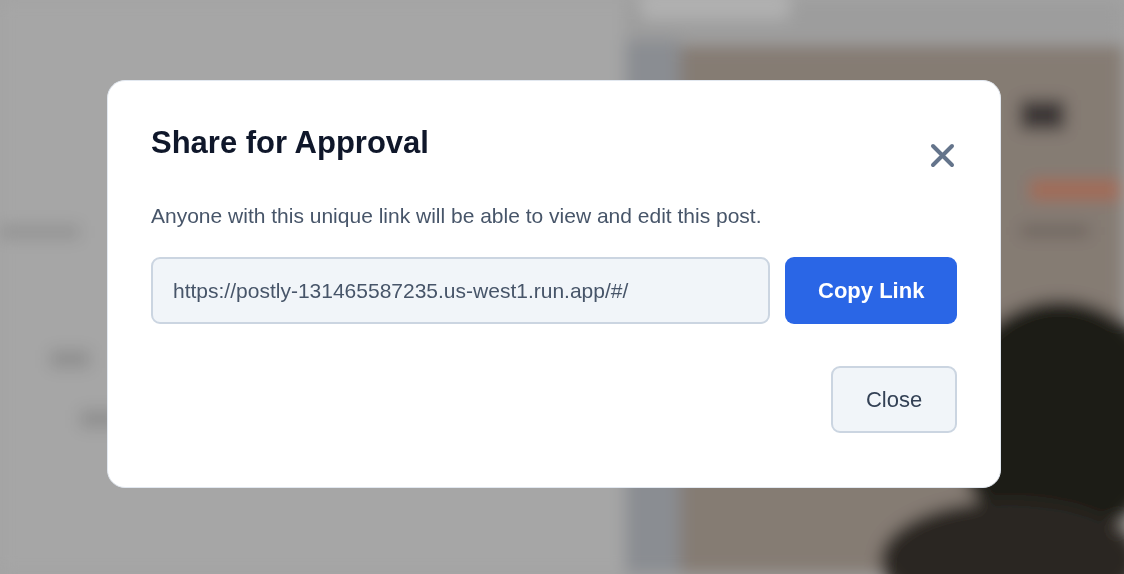 This screenshot has height=574, width=1124. What do you see at coordinates (894, 399) in the screenshot?
I see `close-button: Close` at bounding box center [894, 399].